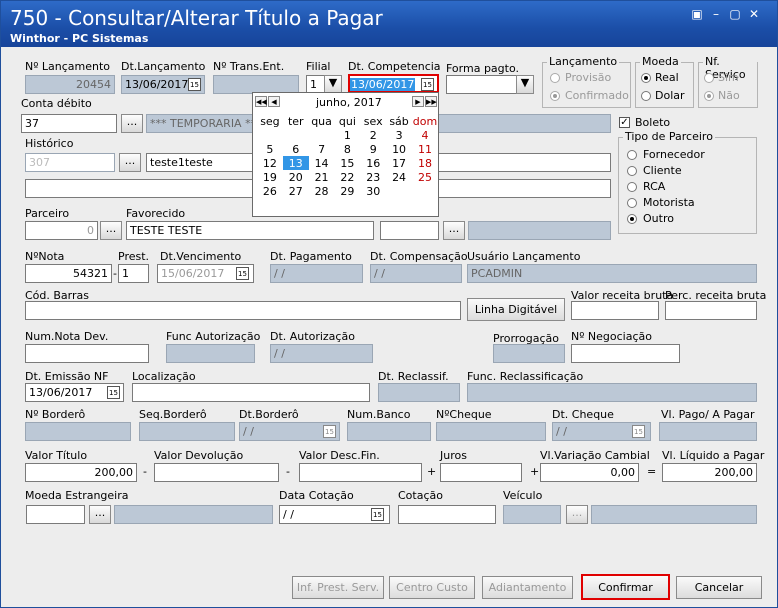  I want to click on linha-digitavel-button: Linha Digitável, so click(516, 309).